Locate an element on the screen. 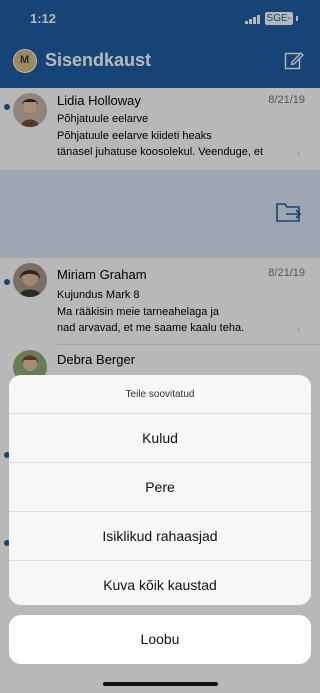 This screenshot has height=693, width=320. show-all-folders-button: Kuva kõik kaustad is located at coordinates (160, 583).